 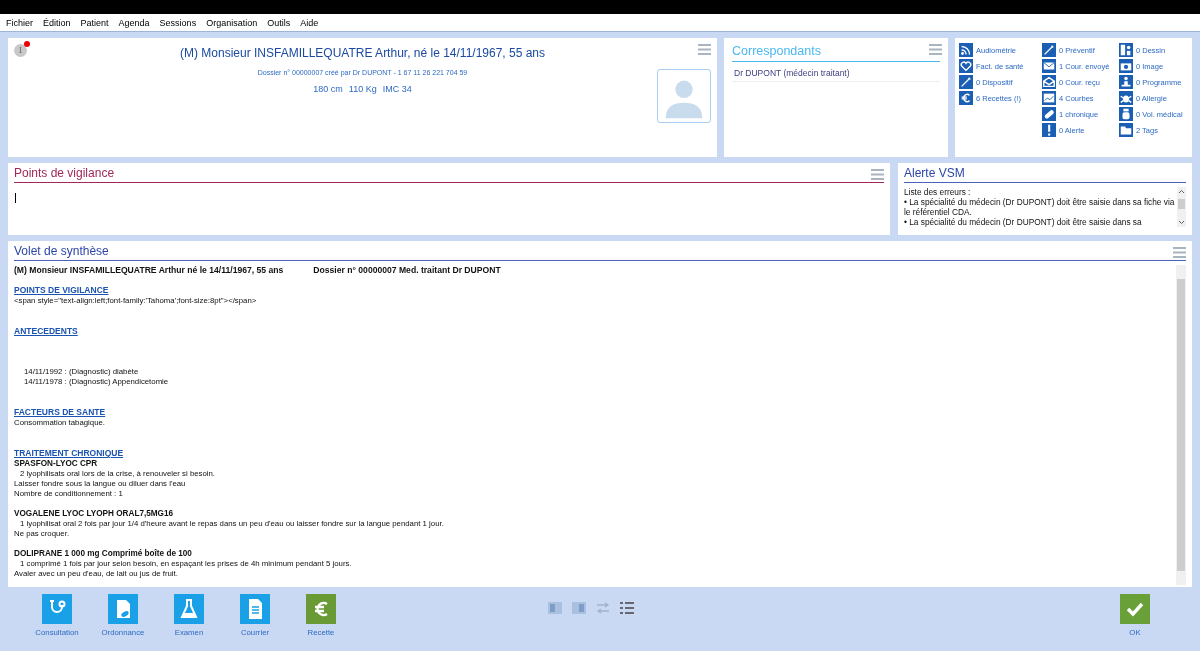 What do you see at coordinates (555, 608) in the screenshot?
I see `panel-left-icon` at bounding box center [555, 608].